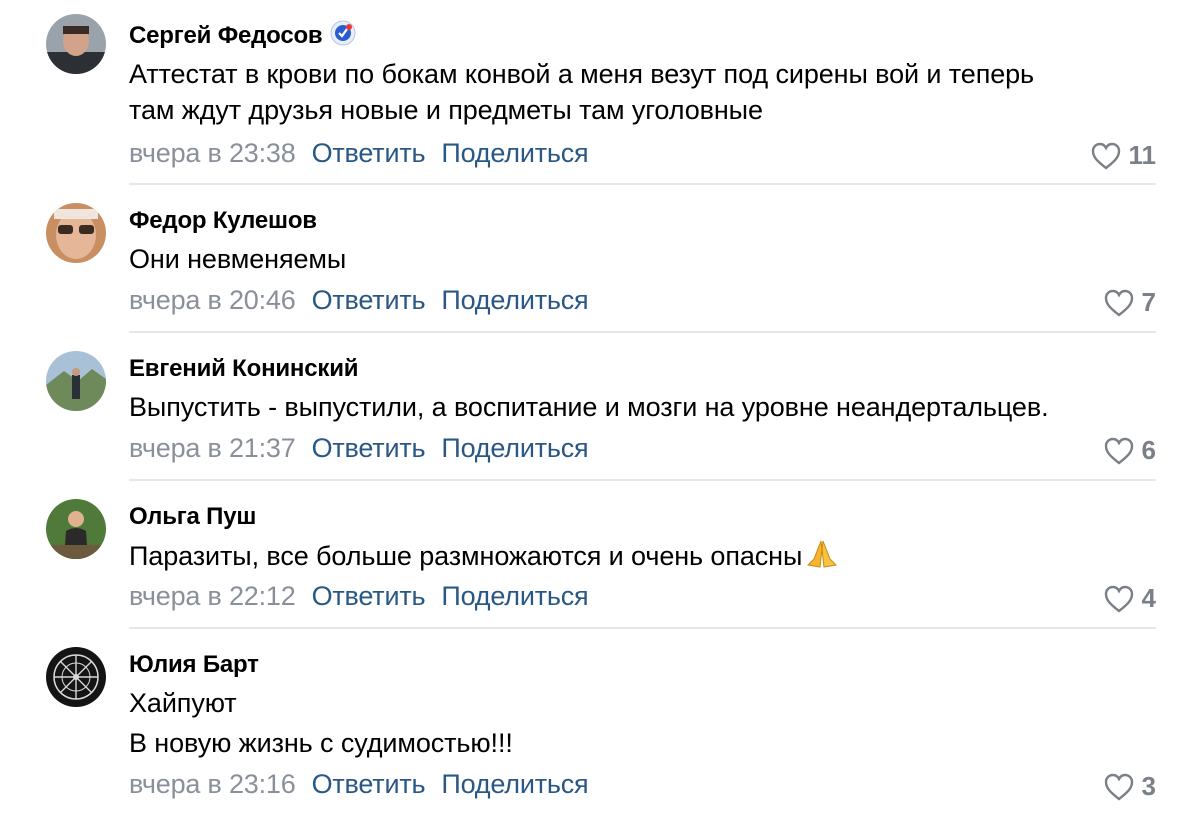 The image size is (1200, 814). Describe the element at coordinates (194, 665) in the screenshot. I see `author-name: Юлия Барт` at that location.